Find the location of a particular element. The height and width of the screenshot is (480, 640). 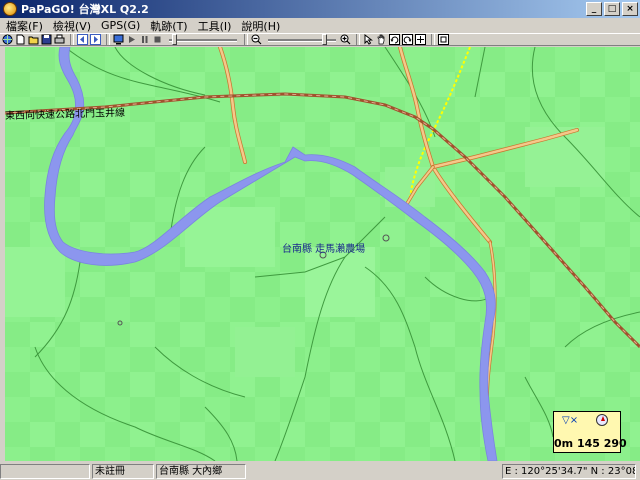

menu-tools: 工具(I) is located at coordinates (216, 26).